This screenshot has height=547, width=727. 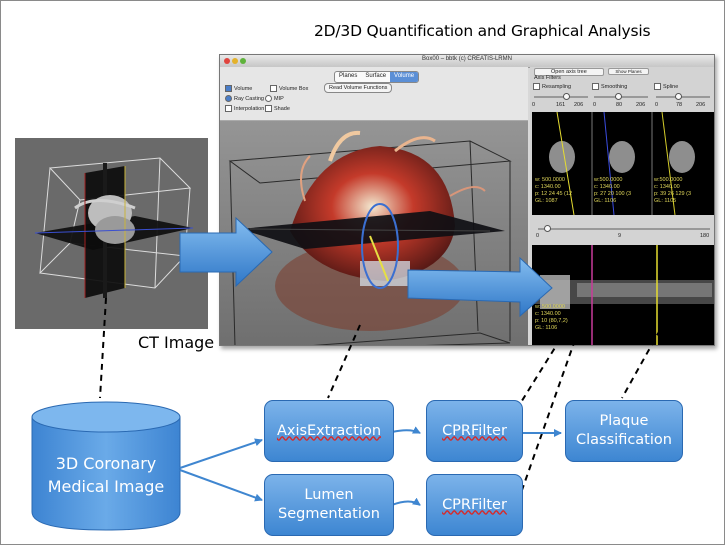 What do you see at coordinates (613, 194) in the screenshot?
I see `slice2-position: p: 27 20 100 (3` at bounding box center [613, 194].